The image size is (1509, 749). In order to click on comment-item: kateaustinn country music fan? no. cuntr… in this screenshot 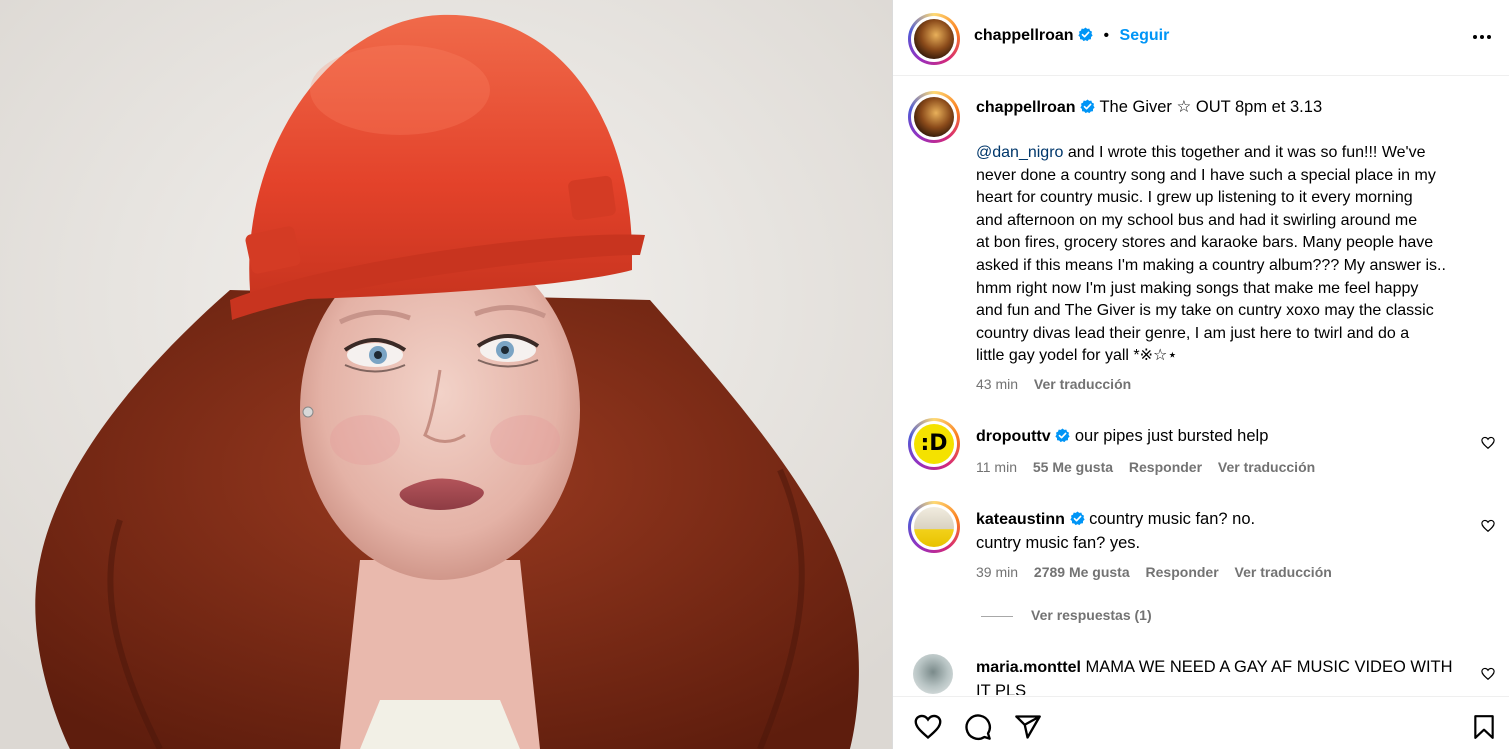, I will do `click(1201, 542)`.